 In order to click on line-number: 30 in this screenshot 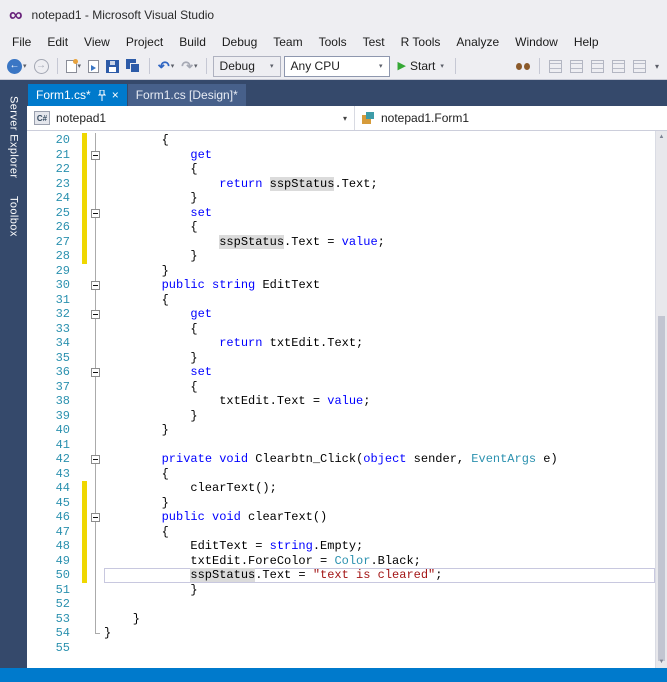, I will do `click(62, 285)`.